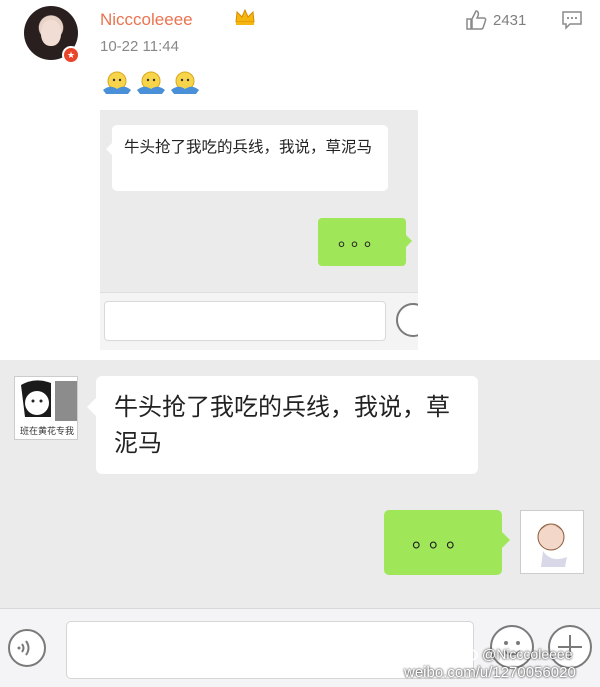 The image size is (600, 687). Describe the element at coordinates (476, 20) in the screenshot. I see `thumbs-up-icon` at that location.